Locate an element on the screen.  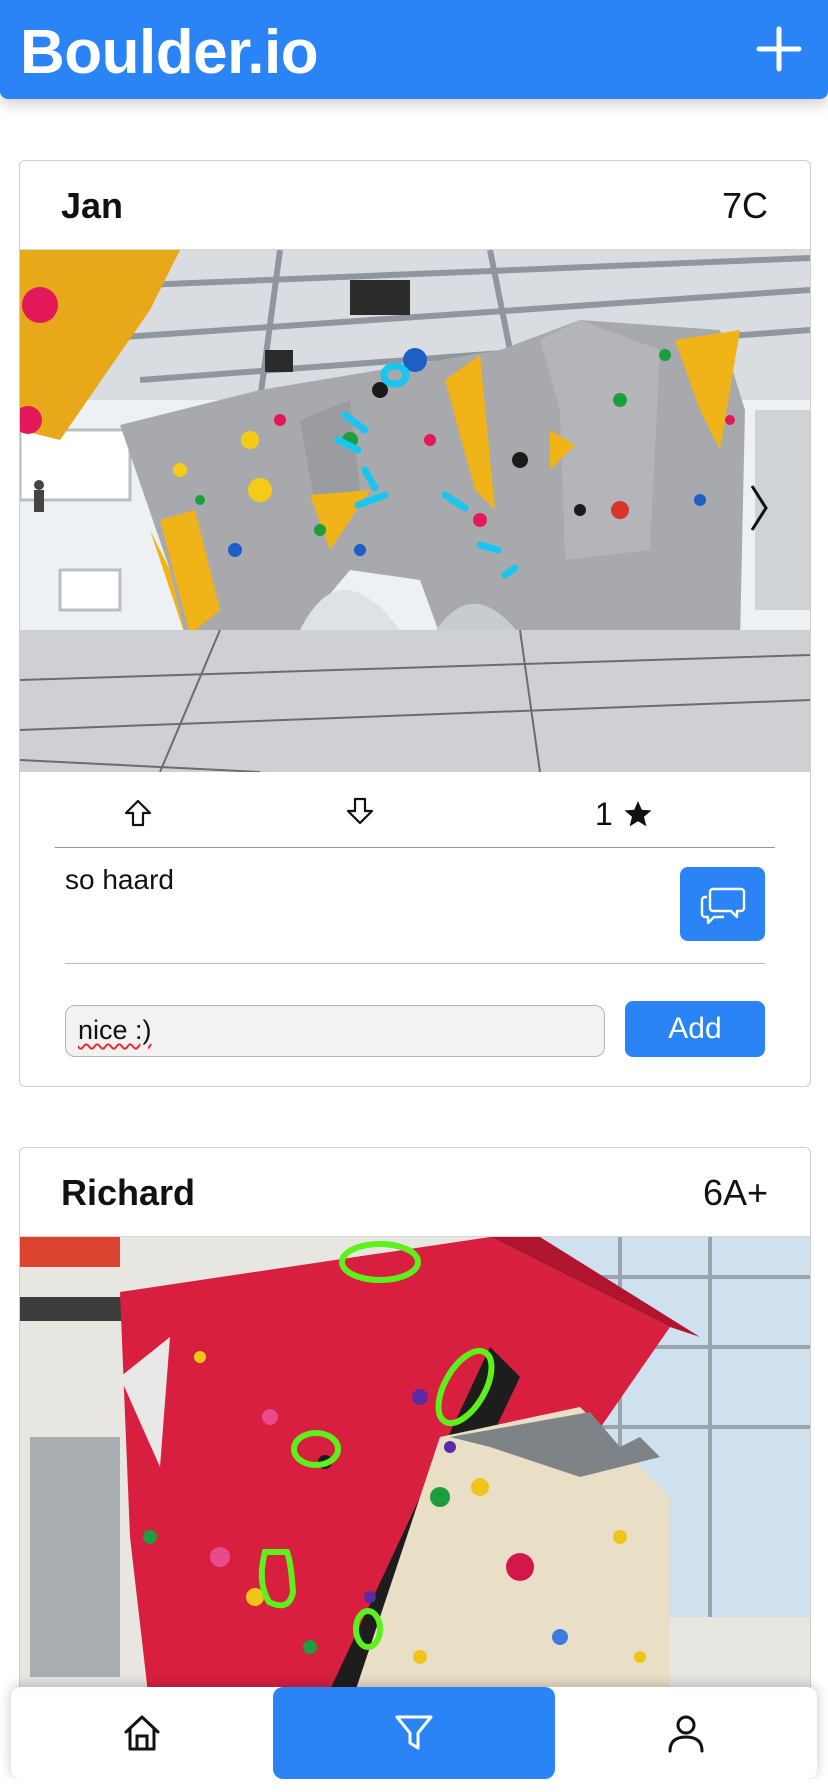
nav-home is located at coordinates (142, 1733).